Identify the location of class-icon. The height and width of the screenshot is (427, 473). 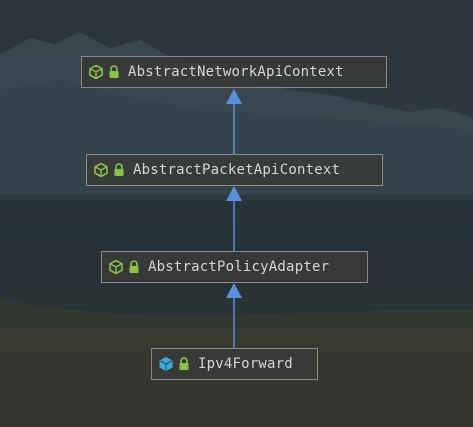
(166, 364).